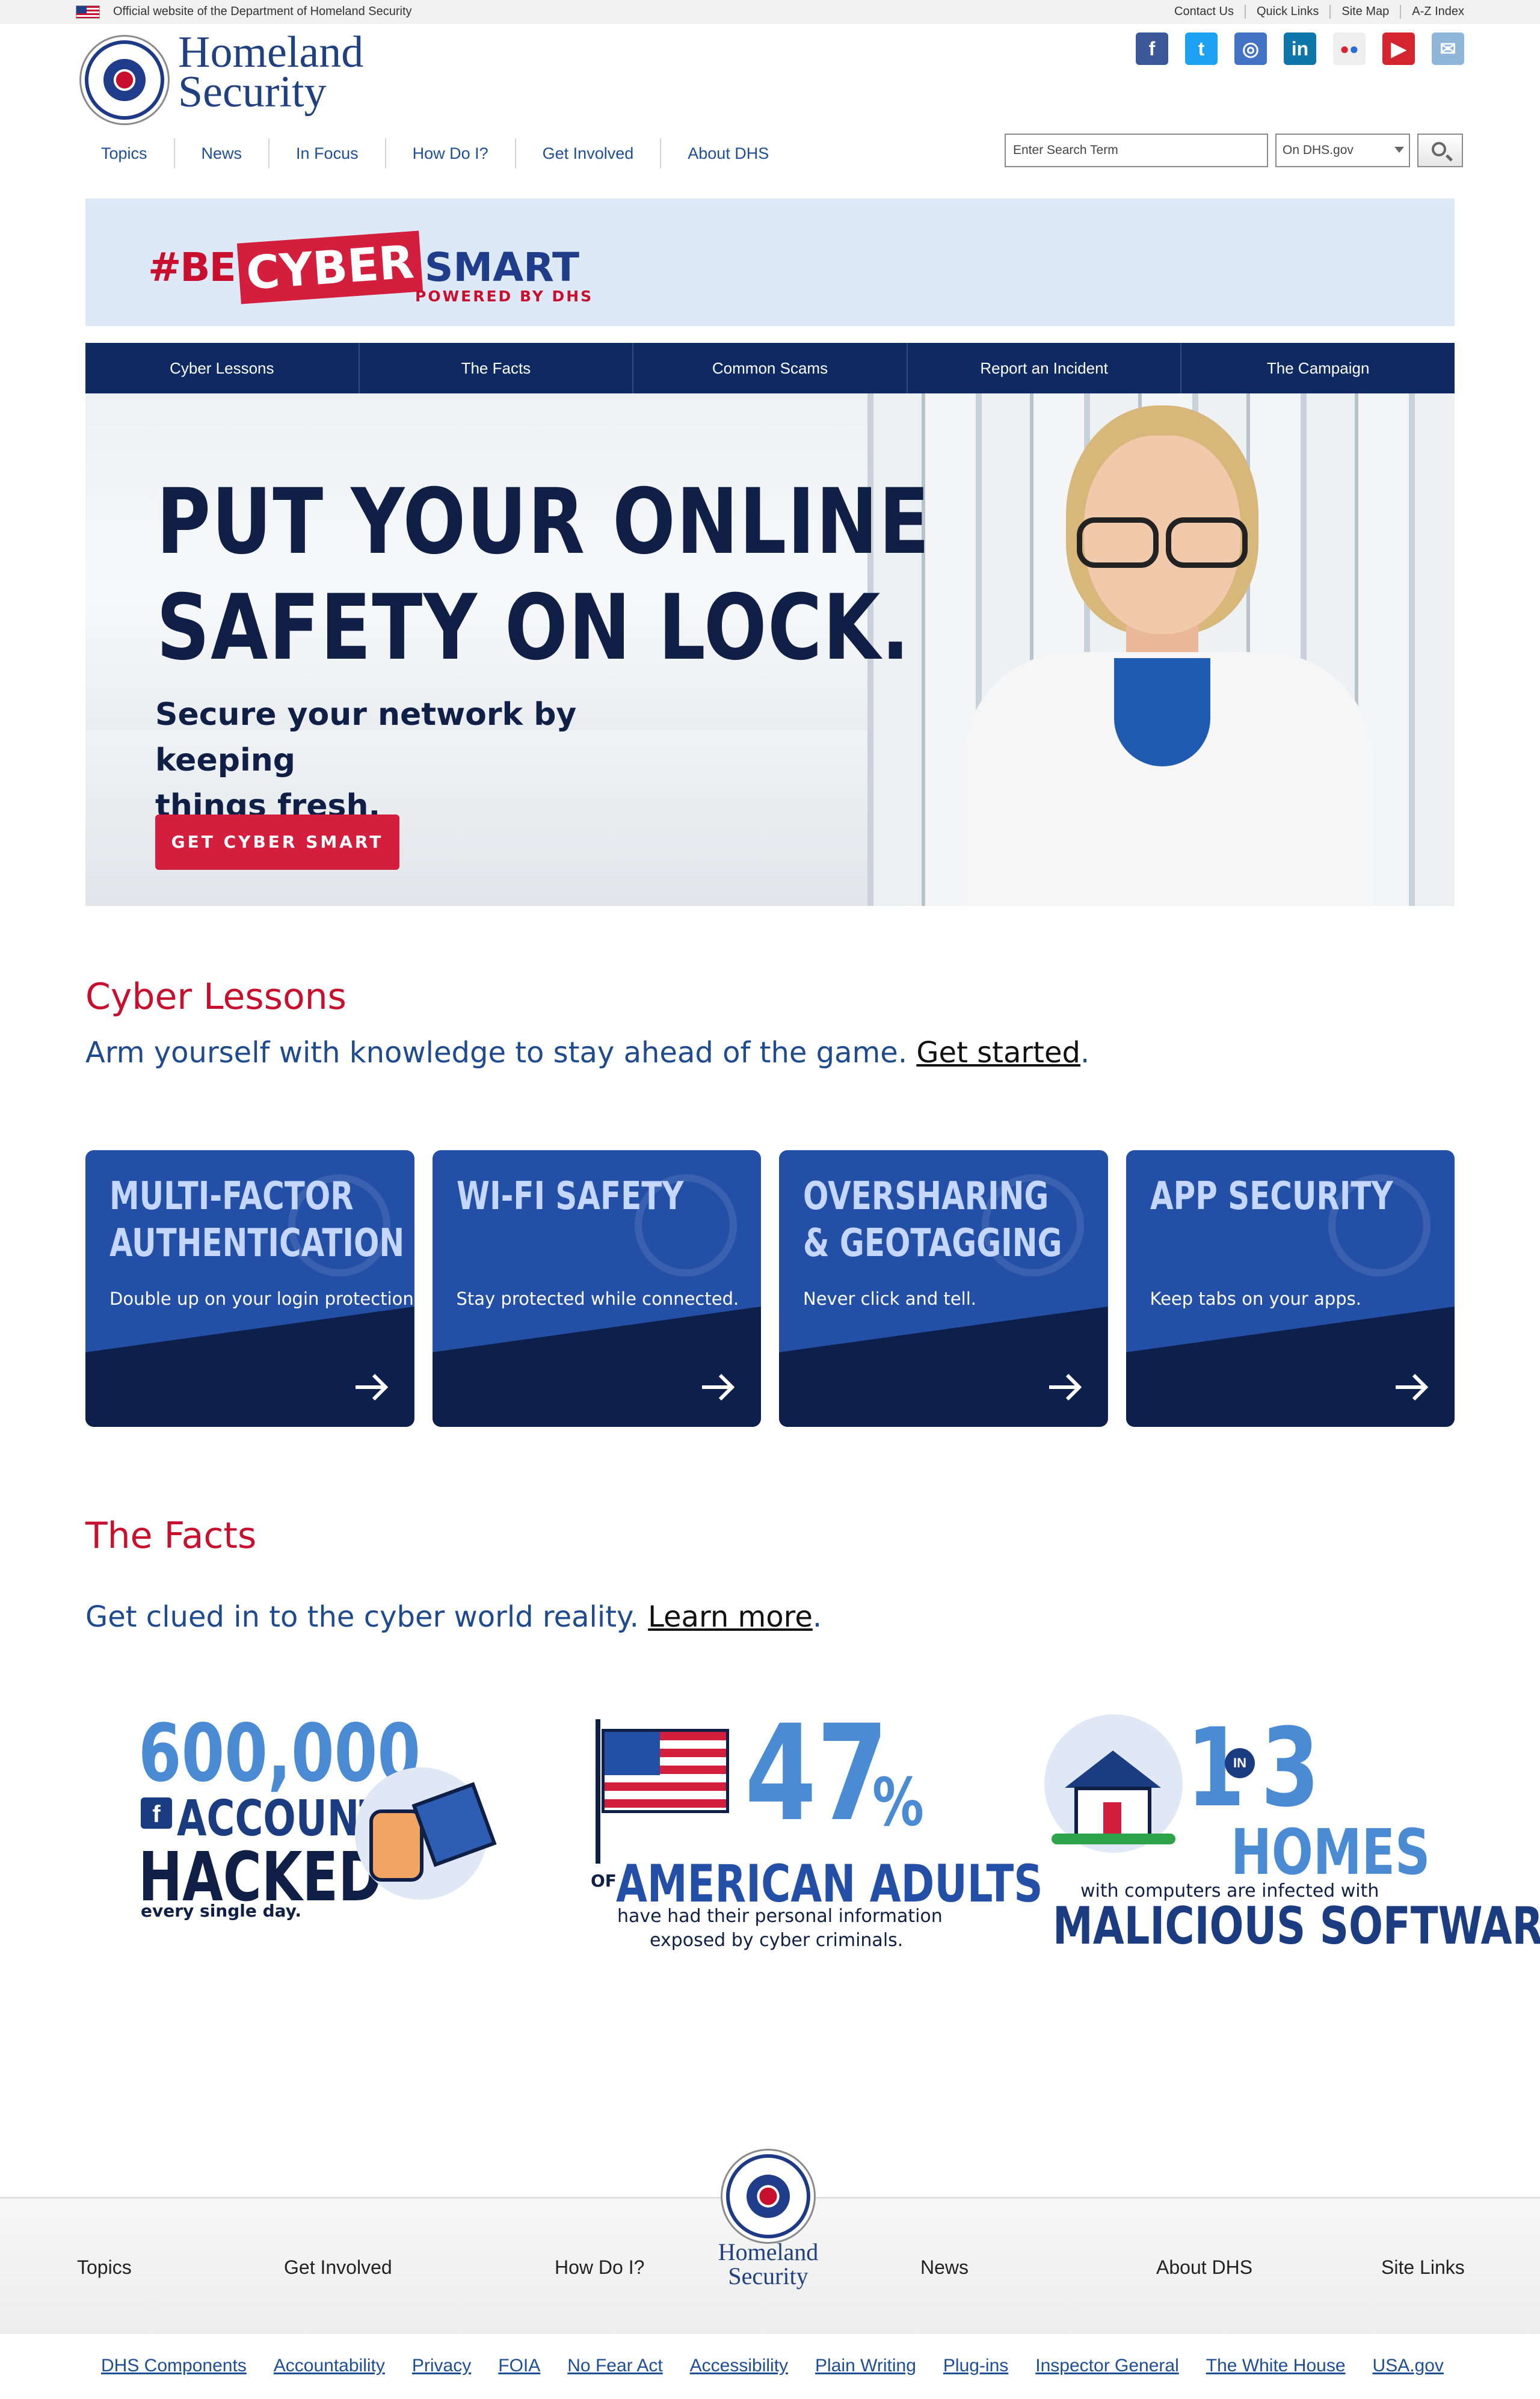  Describe the element at coordinates (277, 842) in the screenshot. I see `get-cyber-smart-button: GET CYBER SMART` at that location.